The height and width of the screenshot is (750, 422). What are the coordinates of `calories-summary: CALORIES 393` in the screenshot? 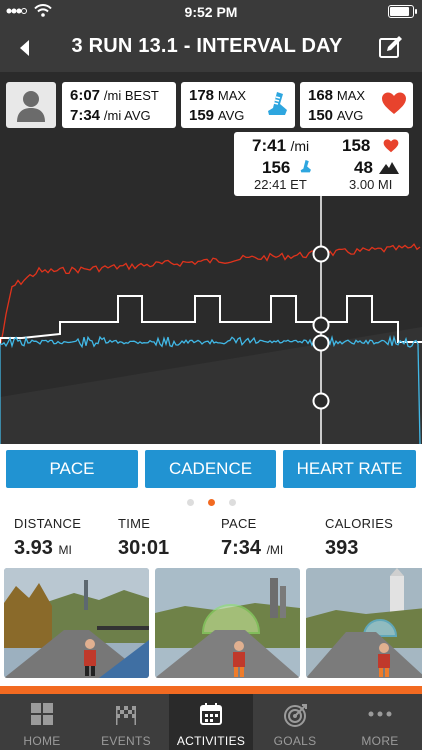 It's located at (359, 538).